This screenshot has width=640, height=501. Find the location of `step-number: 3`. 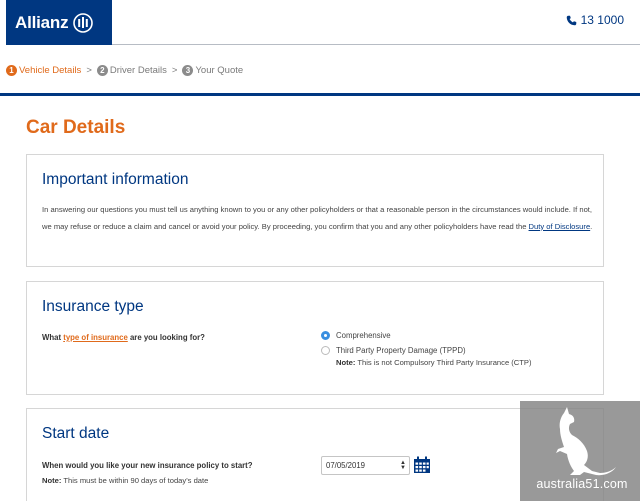

step-number: 3 is located at coordinates (188, 70).